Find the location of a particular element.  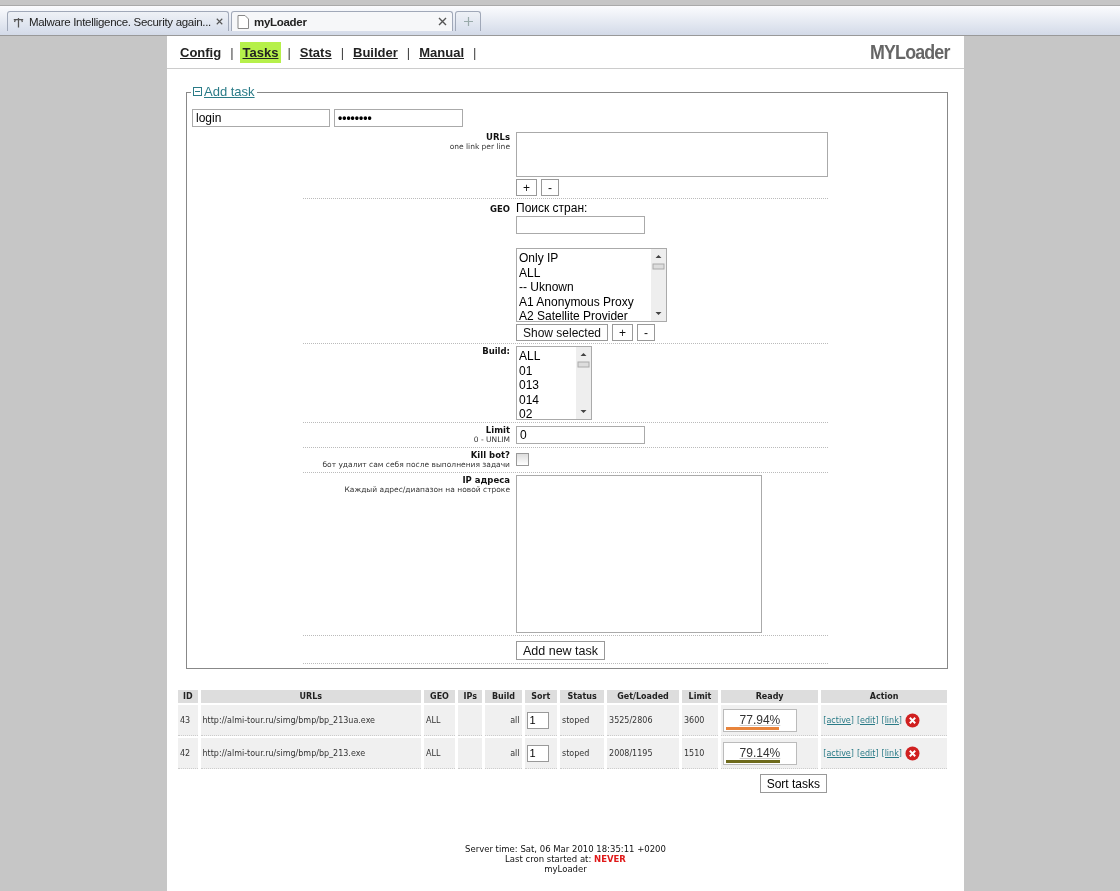

list-box: Only IP ALL -- Uknown A1 Anonymous Proxy A2 Satellite Provider is located at coordinates (591, 285).